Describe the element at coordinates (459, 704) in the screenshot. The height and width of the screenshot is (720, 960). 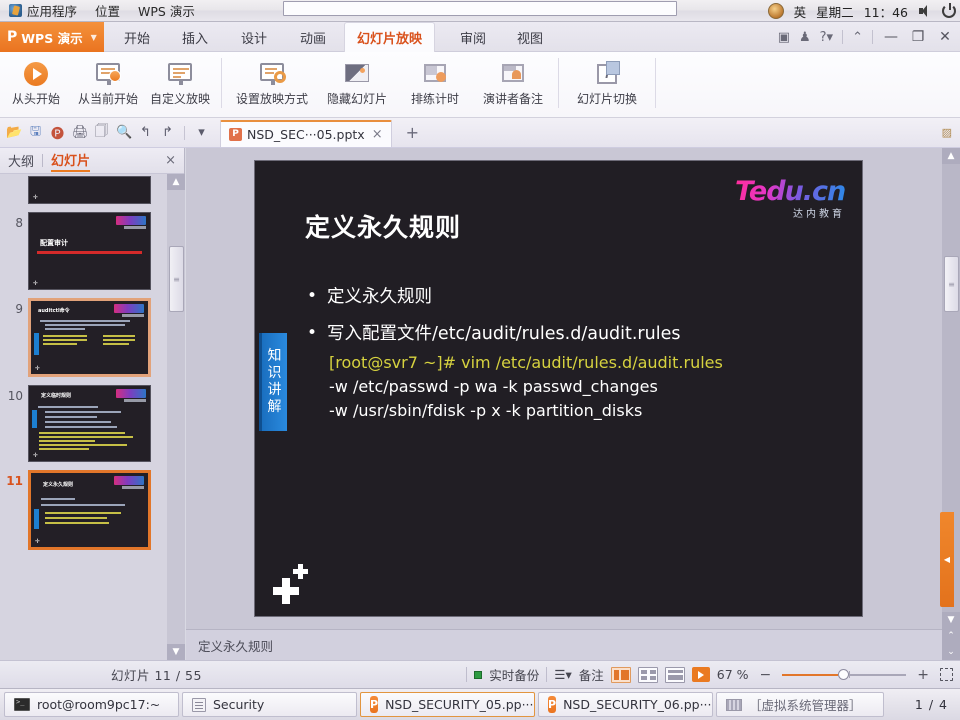
I see `taskbar-item-label: NSD_SECURITY_05.pp···` at that location.